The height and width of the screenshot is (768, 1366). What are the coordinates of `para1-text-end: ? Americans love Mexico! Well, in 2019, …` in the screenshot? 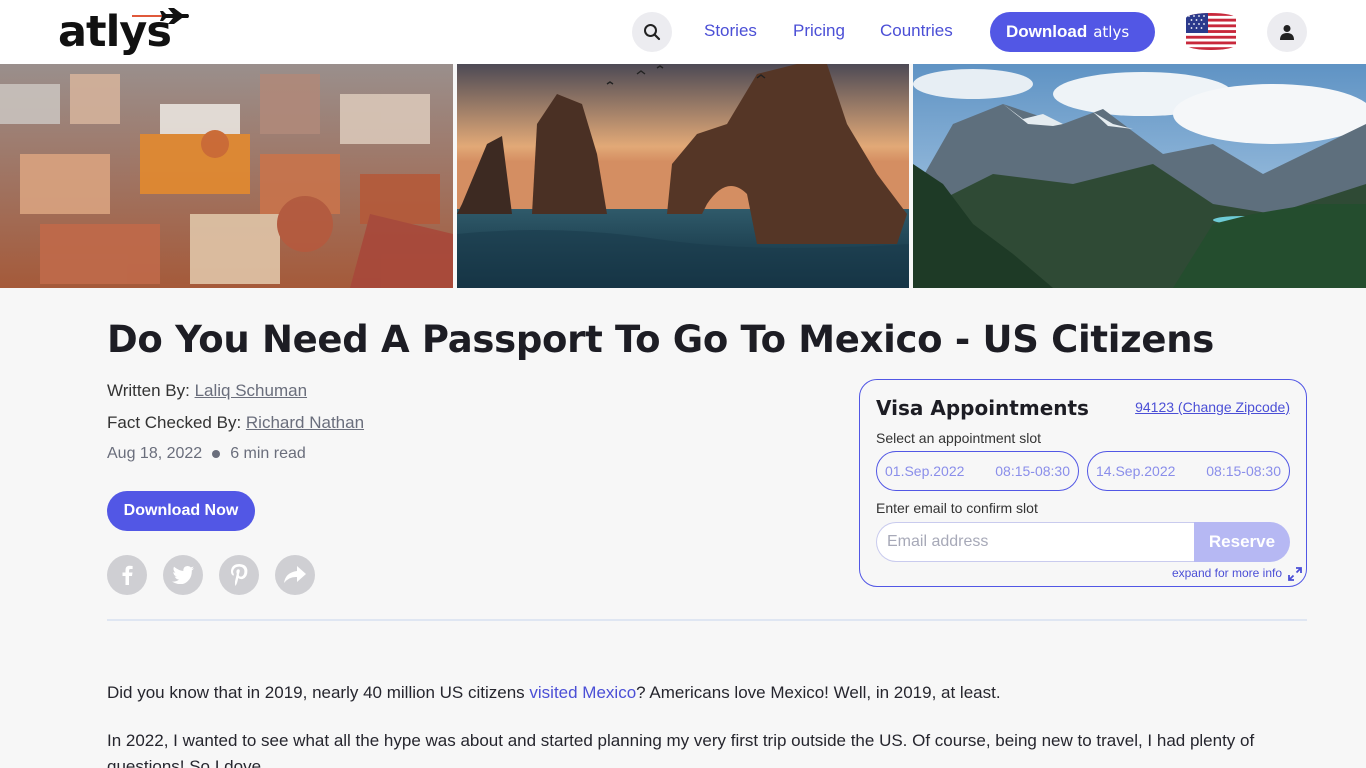 It's located at (818, 692).